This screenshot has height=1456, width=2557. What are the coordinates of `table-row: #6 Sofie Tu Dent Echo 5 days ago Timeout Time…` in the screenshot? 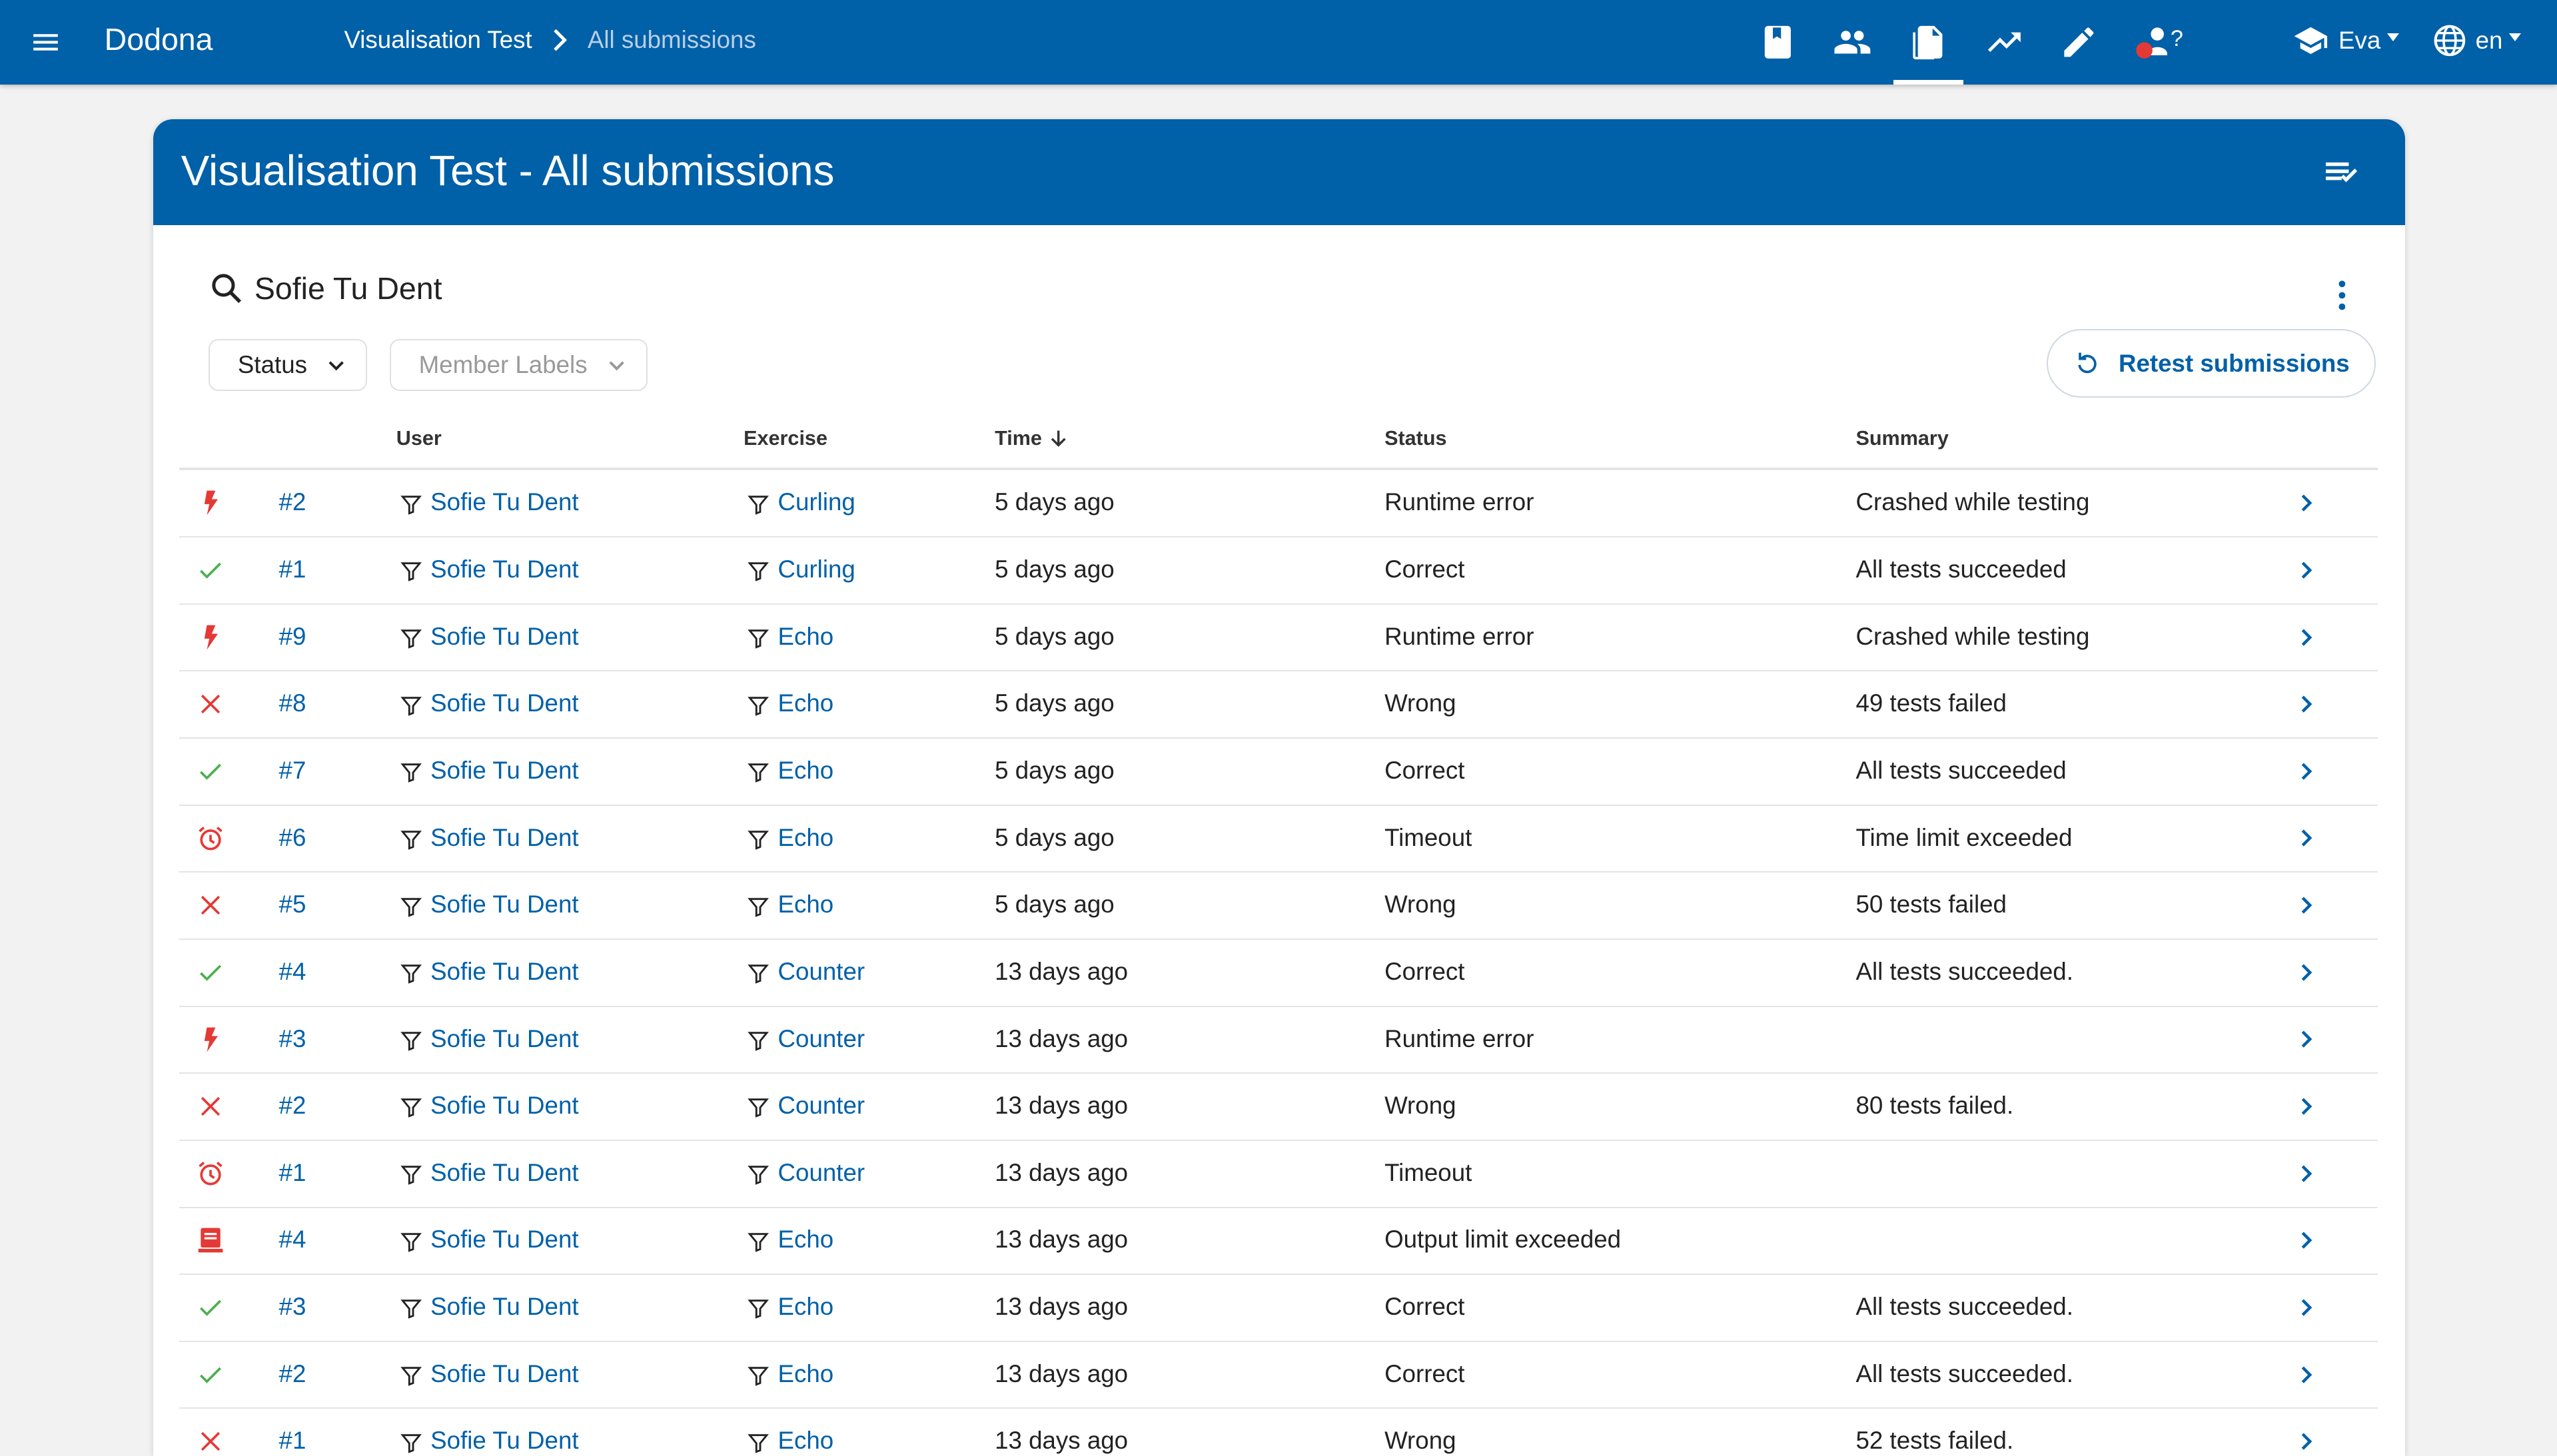 It's located at (1278, 839).